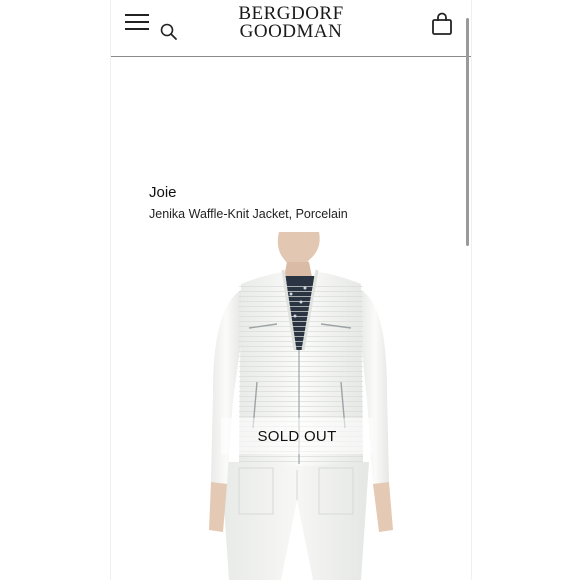 Image resolution: width=580 pixels, height=580 pixels. Describe the element at coordinates (291, 31) in the screenshot. I see `logo-line-2: GOODMAN` at that location.